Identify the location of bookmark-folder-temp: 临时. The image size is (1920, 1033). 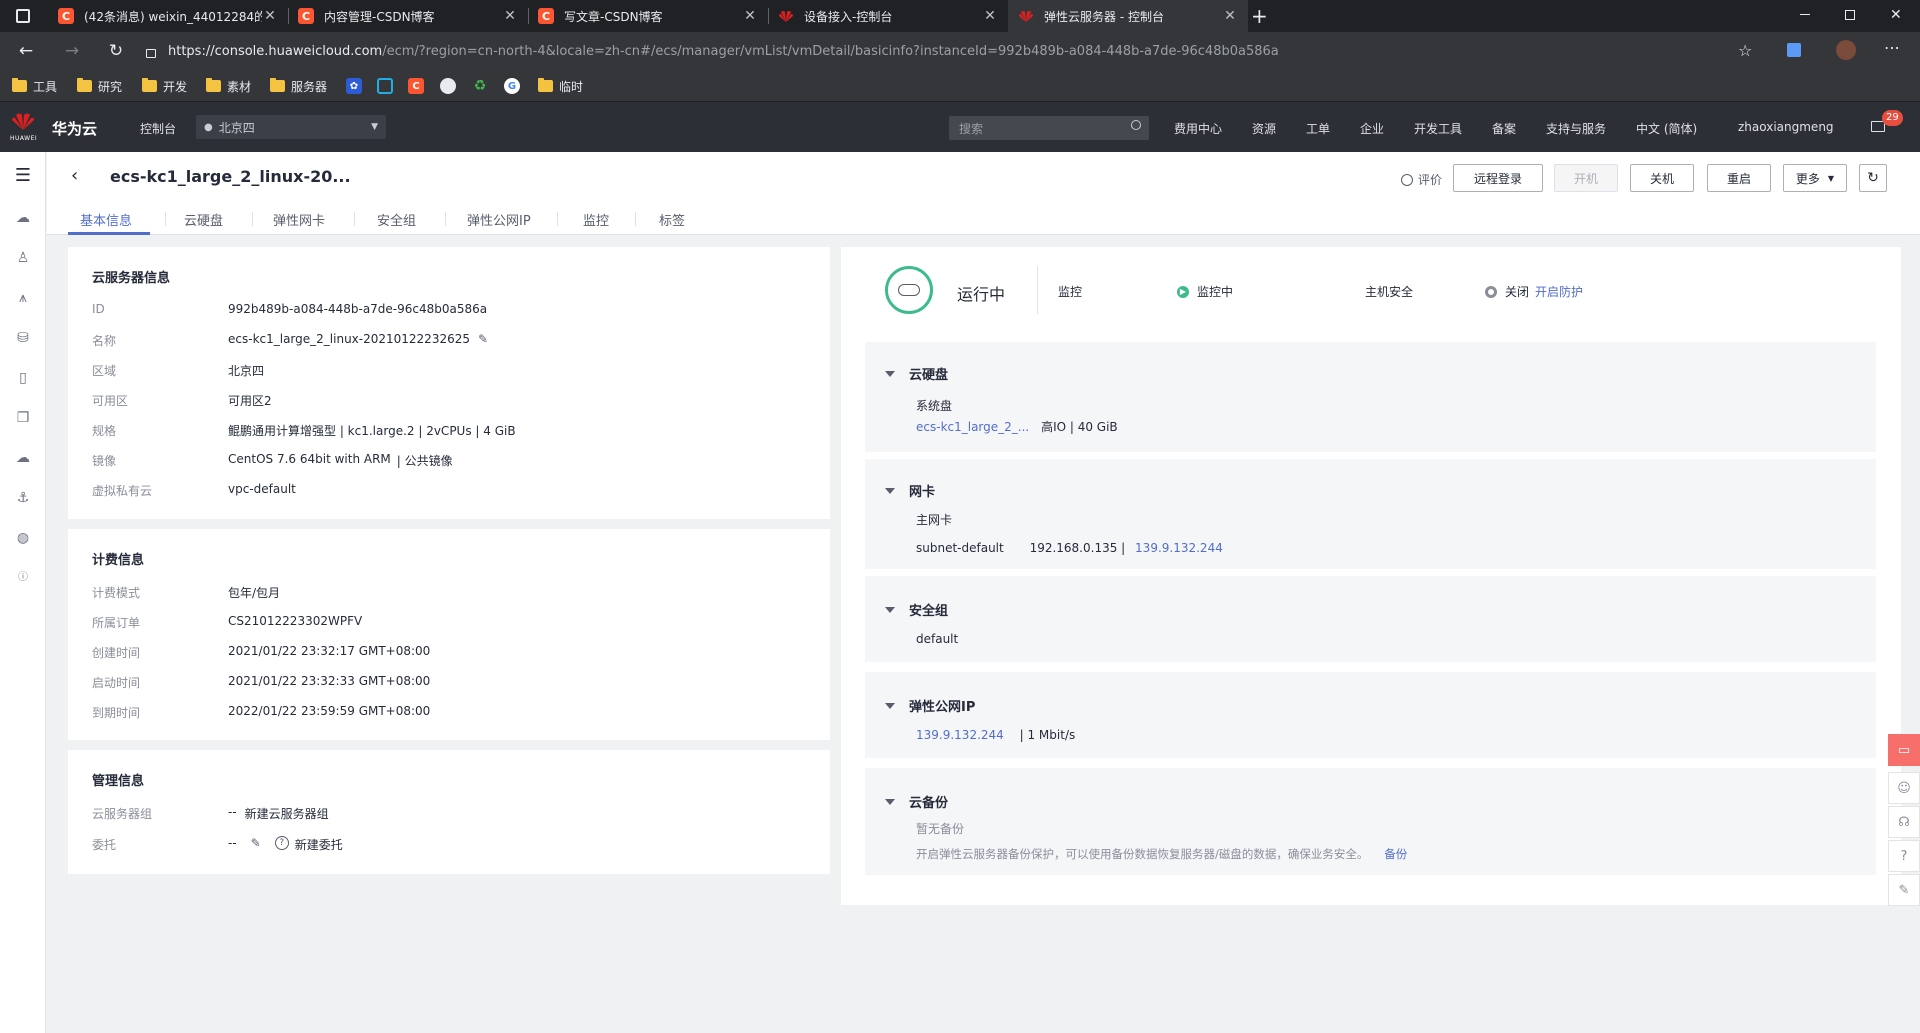
(560, 86).